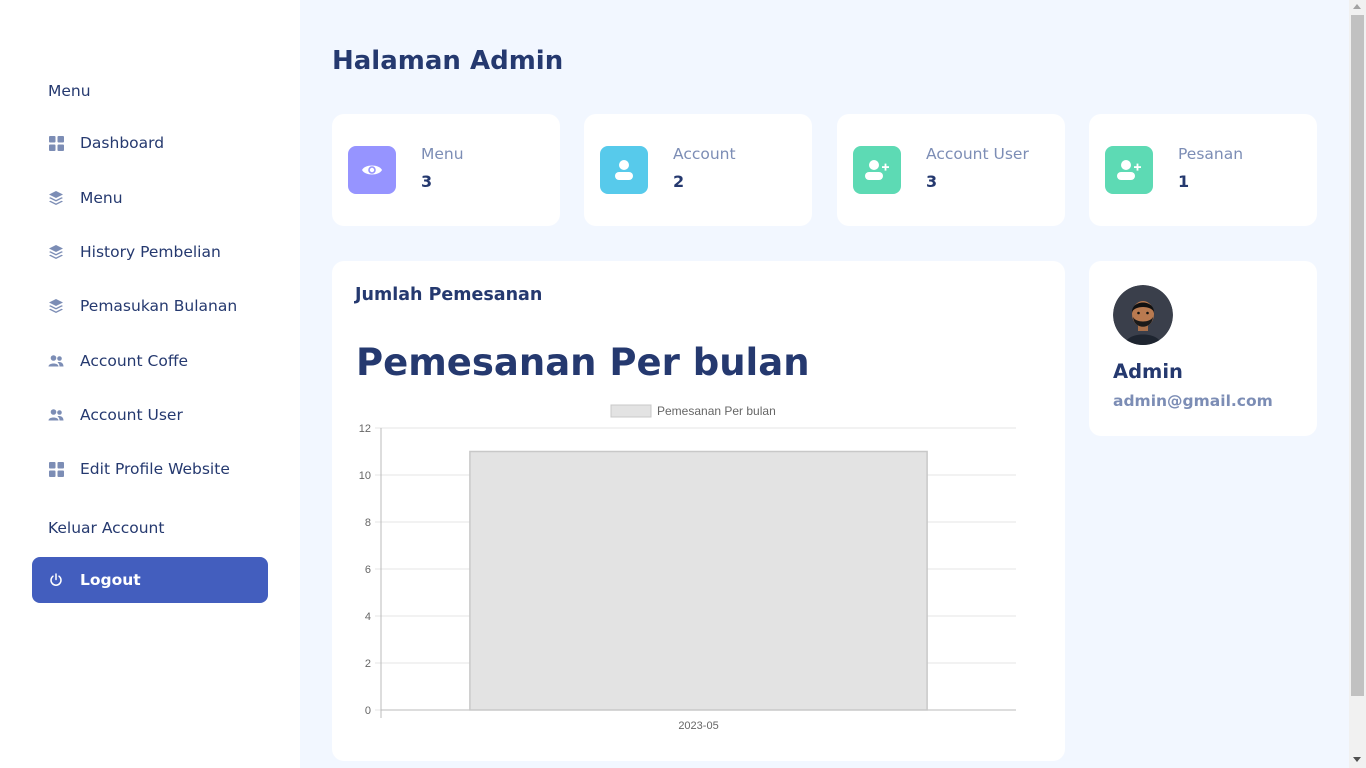 This screenshot has height=768, width=1366. What do you see at coordinates (150, 252) in the screenshot?
I see `sidebar-item-label: History Pembelian` at bounding box center [150, 252].